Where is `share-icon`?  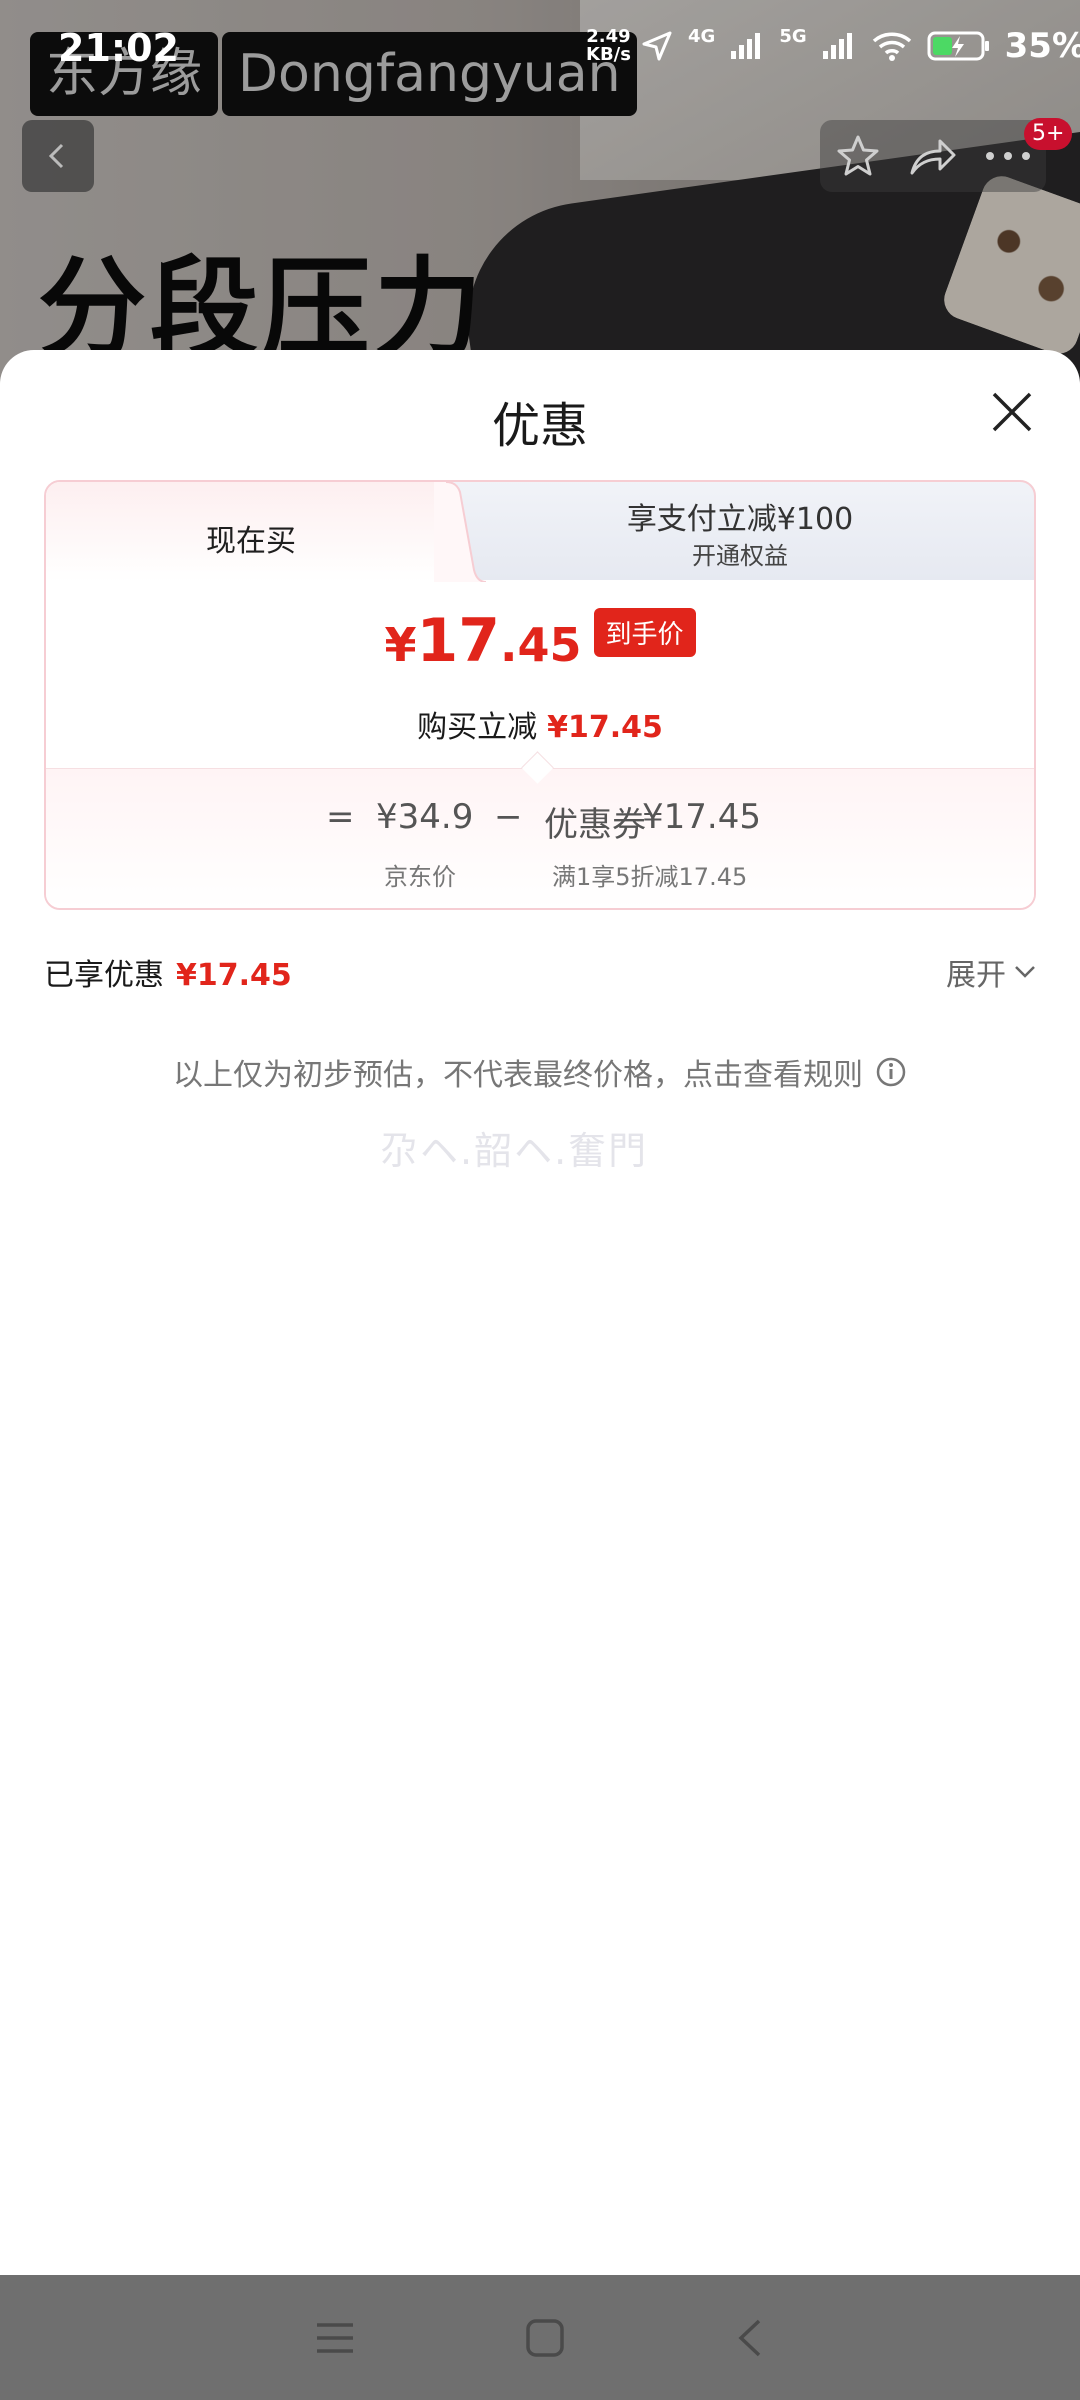 share-icon is located at coordinates (933, 157).